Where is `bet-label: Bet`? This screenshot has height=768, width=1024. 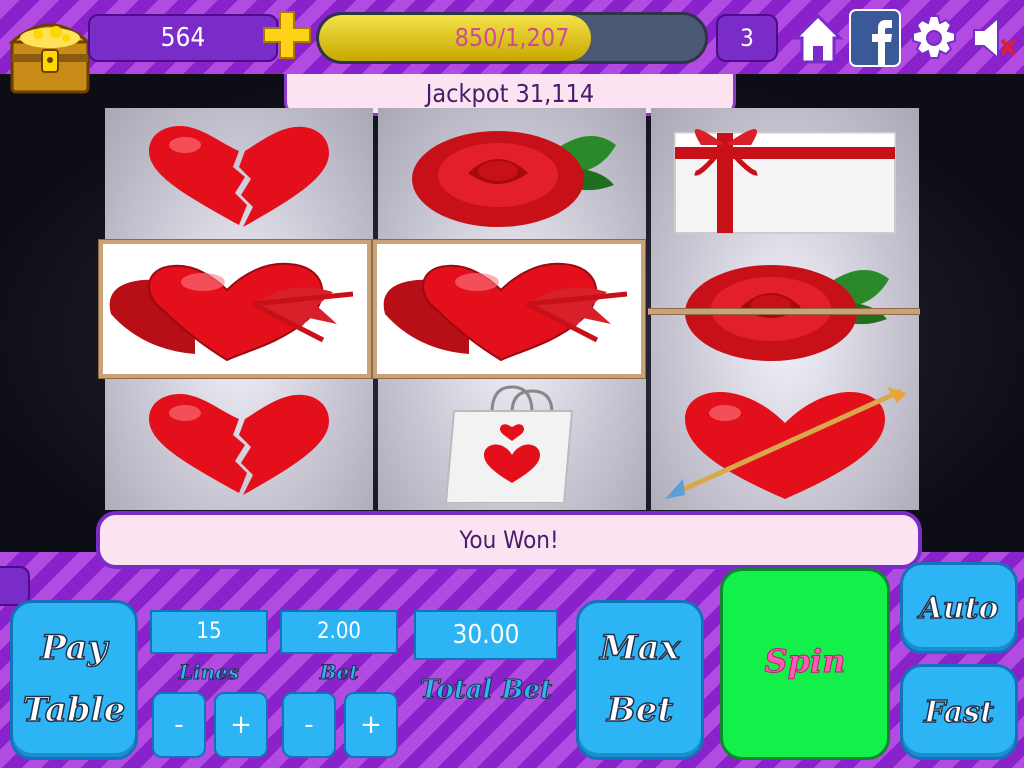
bet-label: Bet is located at coordinates (339, 672).